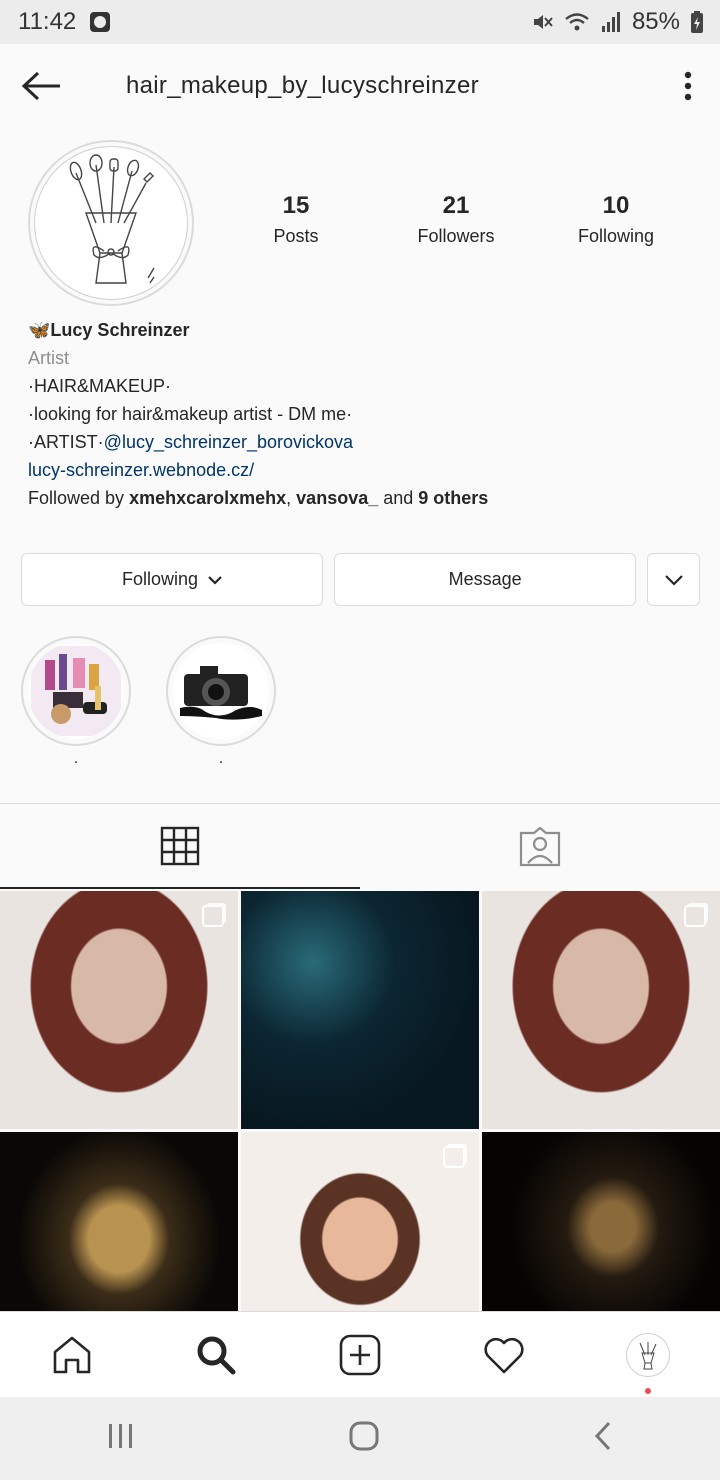  What do you see at coordinates (47, 21) in the screenshot?
I see `status-time: 11:42` at bounding box center [47, 21].